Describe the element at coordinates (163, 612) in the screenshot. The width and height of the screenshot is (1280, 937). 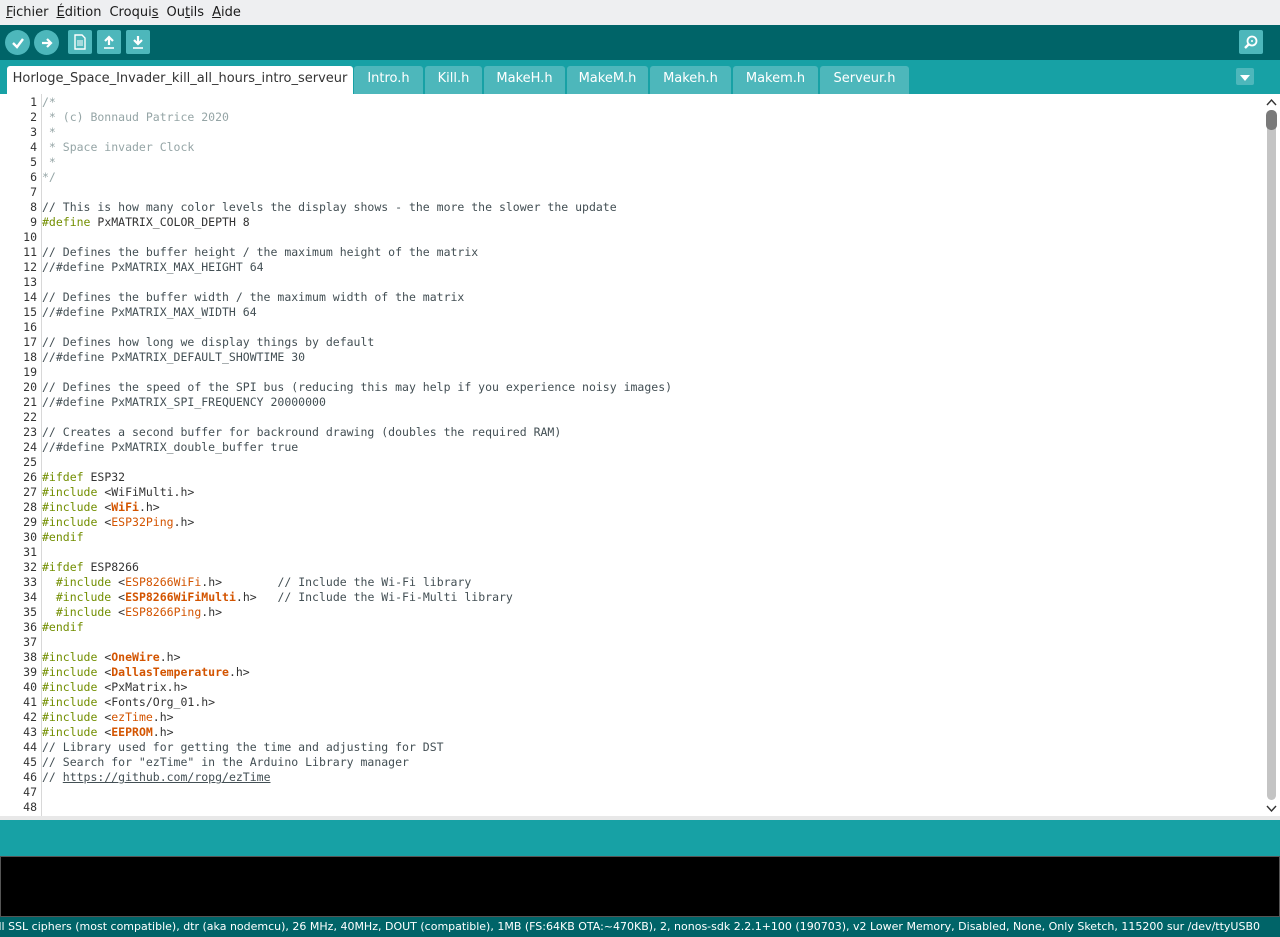
I see `code-token: ESP8266Ping` at that location.